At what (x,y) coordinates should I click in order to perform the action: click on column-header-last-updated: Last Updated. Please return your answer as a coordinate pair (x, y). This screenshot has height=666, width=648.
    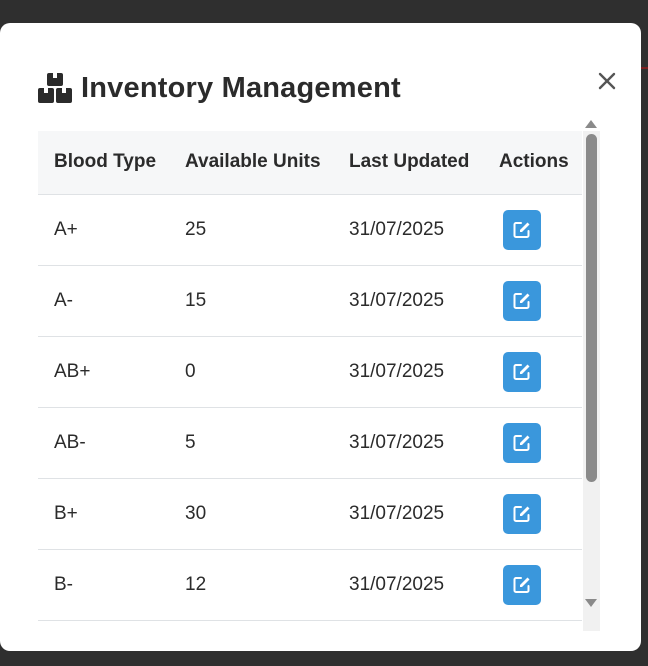
    Looking at the image, I should click on (408, 163).